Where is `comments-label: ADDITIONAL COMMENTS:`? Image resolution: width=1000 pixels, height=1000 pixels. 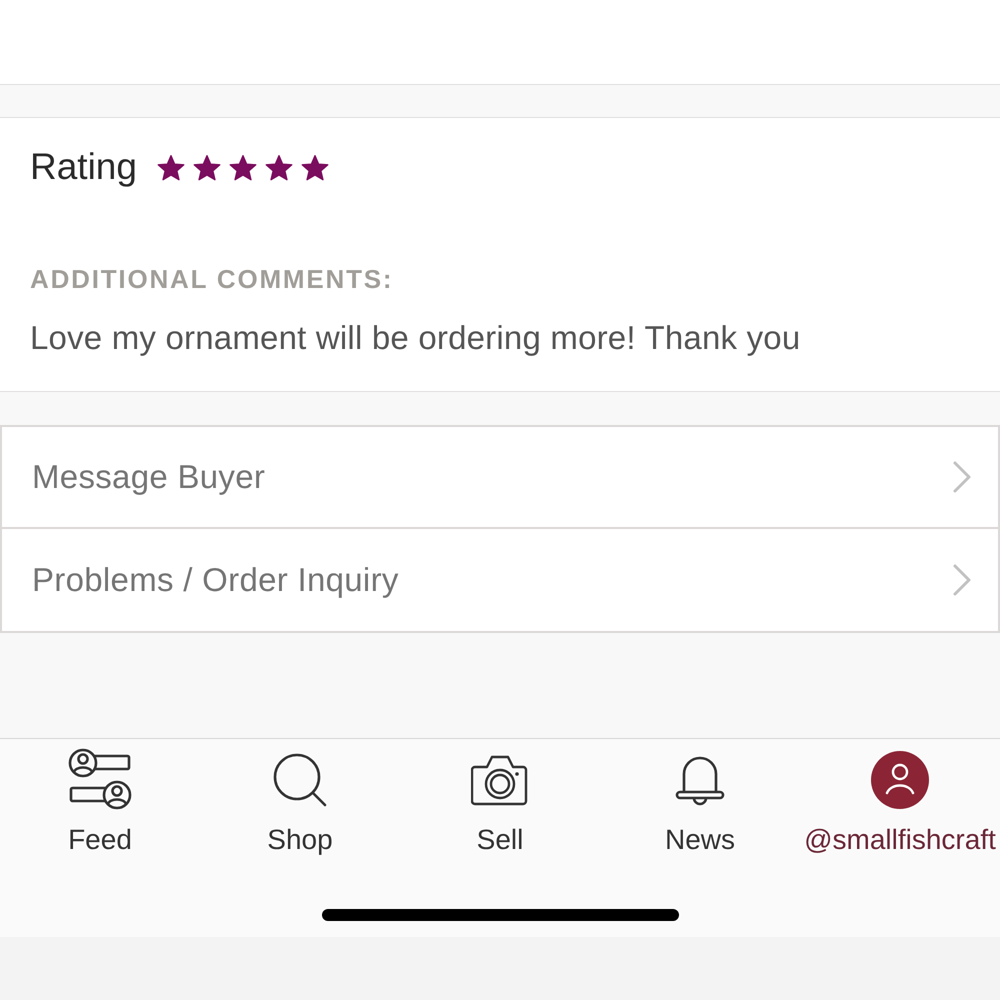
comments-label: ADDITIONAL COMMENTS: is located at coordinates (212, 279).